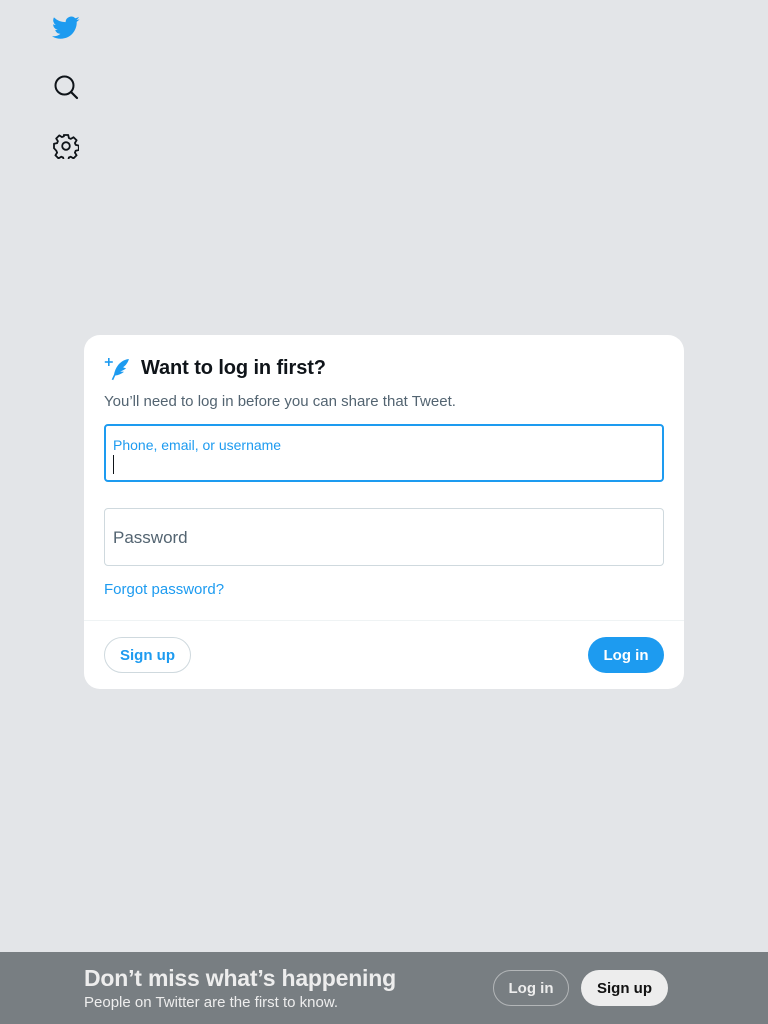 Image resolution: width=768 pixels, height=1024 pixels. Describe the element at coordinates (147, 655) in the screenshot. I see `dialog-signup-button: Sign up` at that location.